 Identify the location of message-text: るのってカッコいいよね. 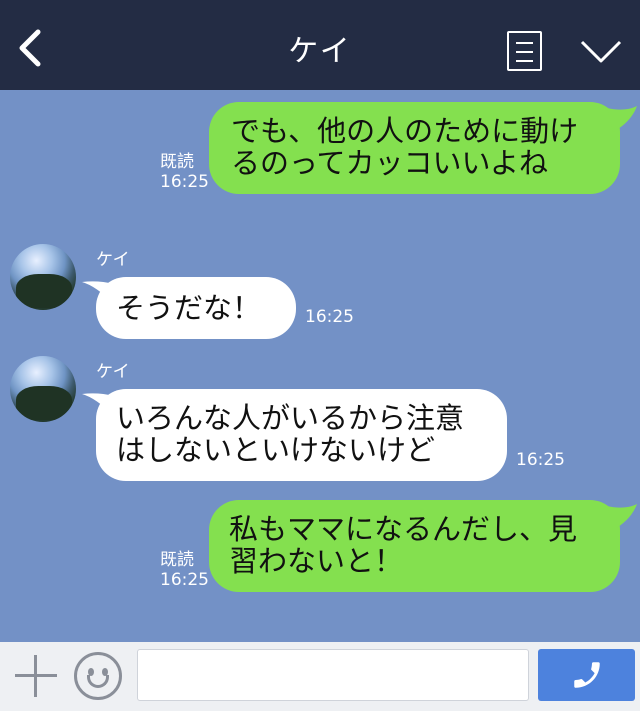
(389, 163).